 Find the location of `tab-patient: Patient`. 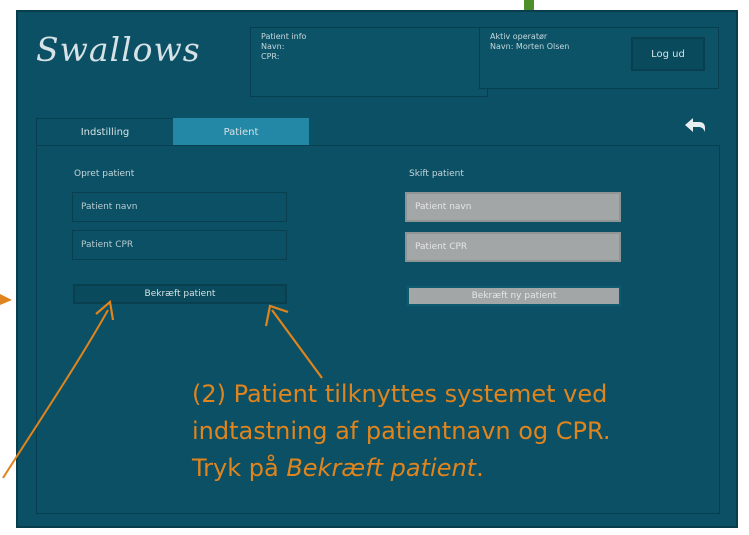

tab-patient: Patient is located at coordinates (241, 132).